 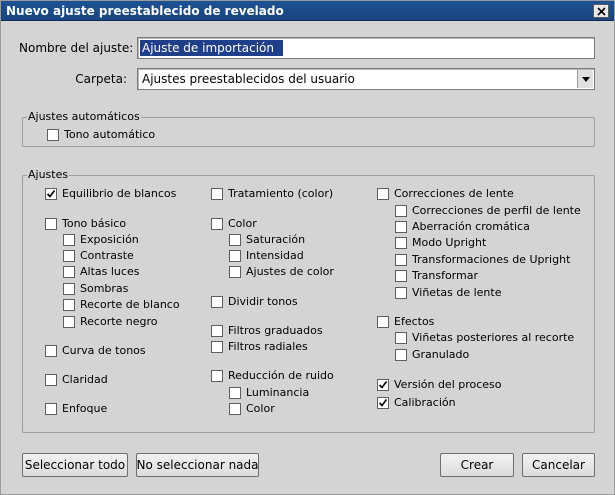 What do you see at coordinates (482, 260) in the screenshot?
I see `checkbox-setting: Transformaciones de Upright` at bounding box center [482, 260].